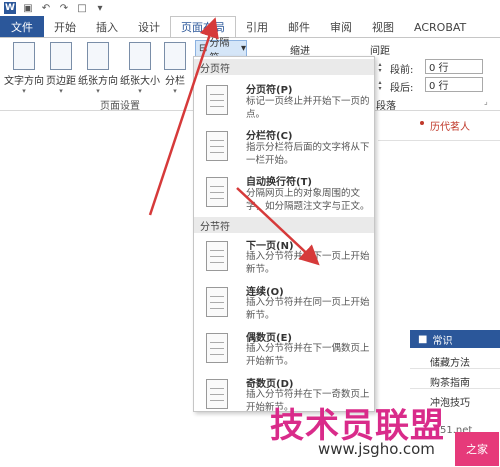 The image size is (500, 467). What do you see at coordinates (308, 108) in the screenshot?
I see `menu-item-desc: 标记一页终止并开始下一页的点。` at bounding box center [308, 108].